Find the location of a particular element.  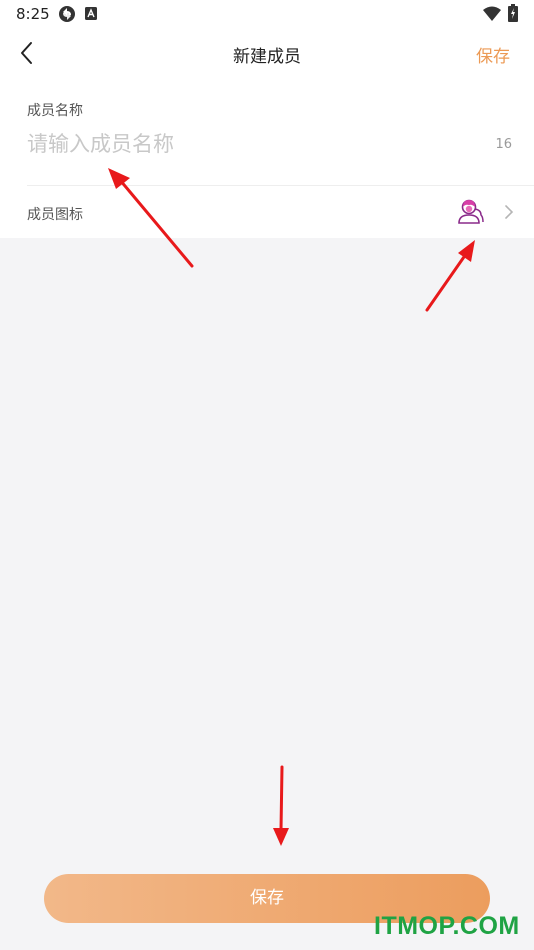

page-title: 新建成员 is located at coordinates (267, 57).